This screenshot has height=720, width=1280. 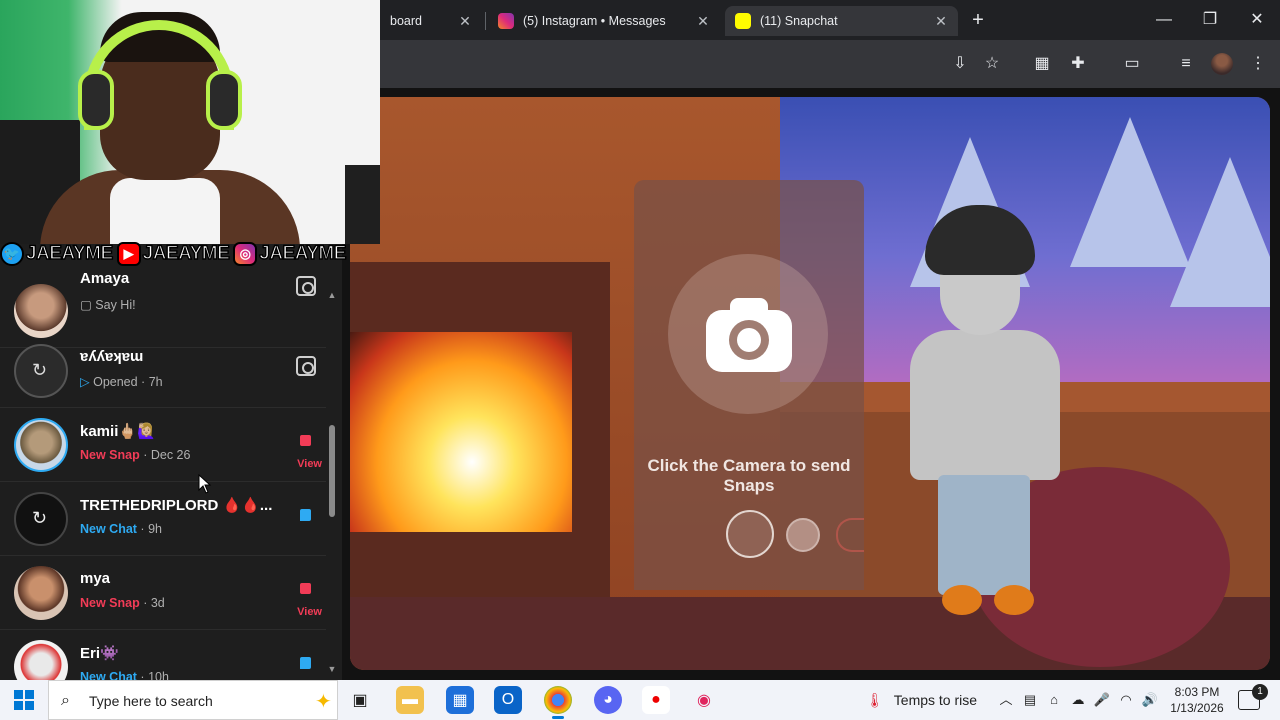 I want to click on avatar, so click(x=41, y=660).